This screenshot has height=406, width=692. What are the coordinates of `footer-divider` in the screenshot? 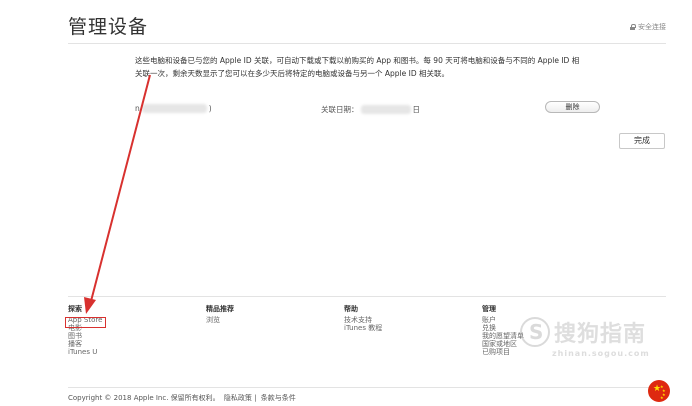 It's located at (367, 296).